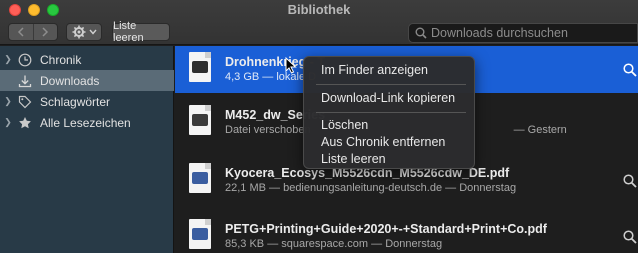  I want to click on search-icon, so click(421, 33).